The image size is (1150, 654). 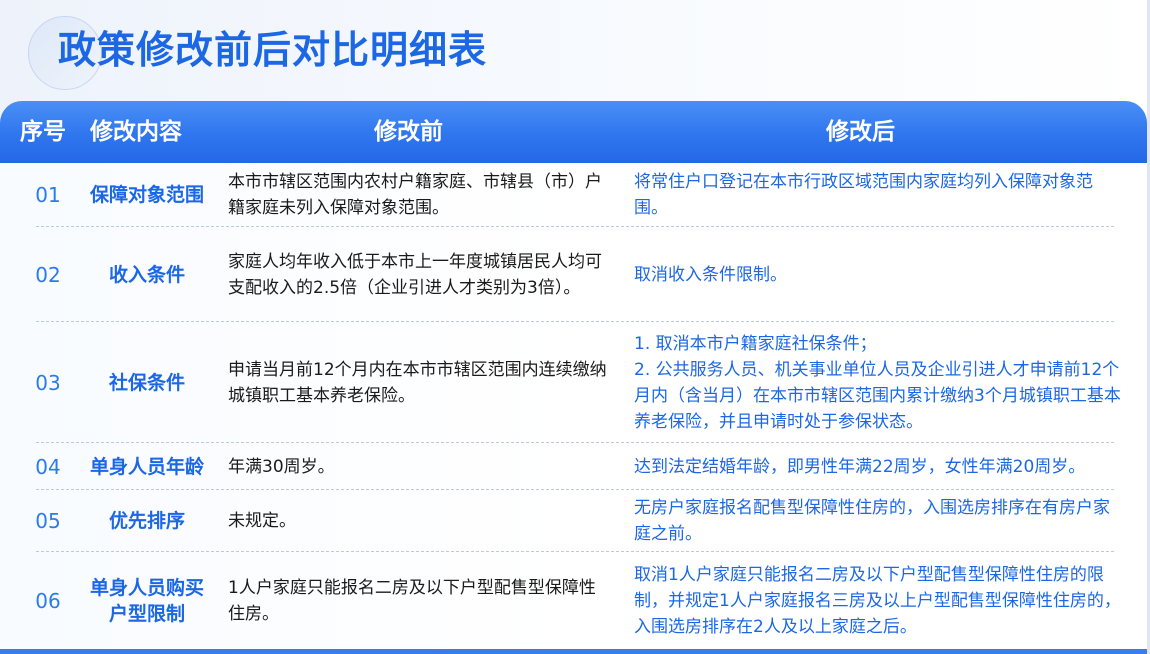 I want to click on row-item: 收入条件, so click(x=147, y=274).